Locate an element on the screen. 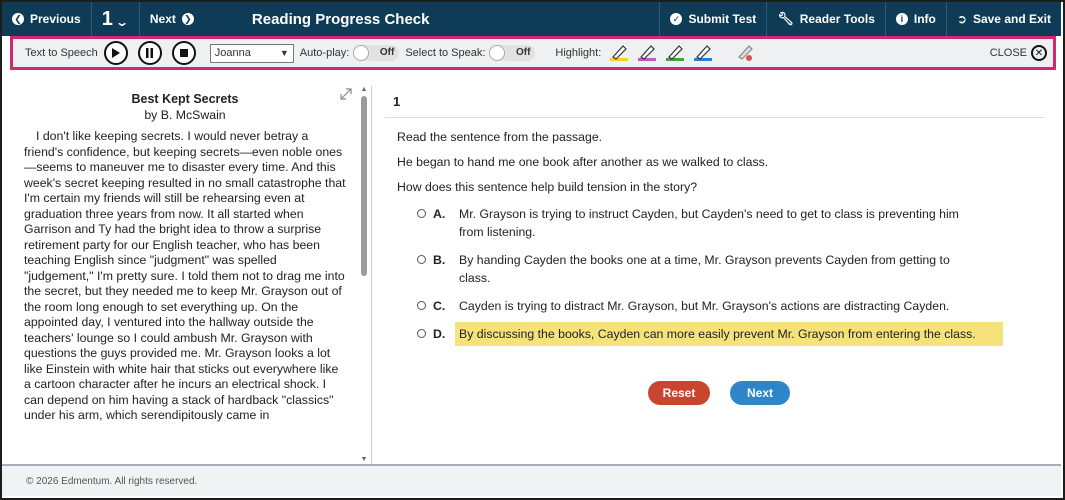 Image resolution: width=1065 pixels, height=500 pixels. close-label: CLOSE is located at coordinates (1008, 53).